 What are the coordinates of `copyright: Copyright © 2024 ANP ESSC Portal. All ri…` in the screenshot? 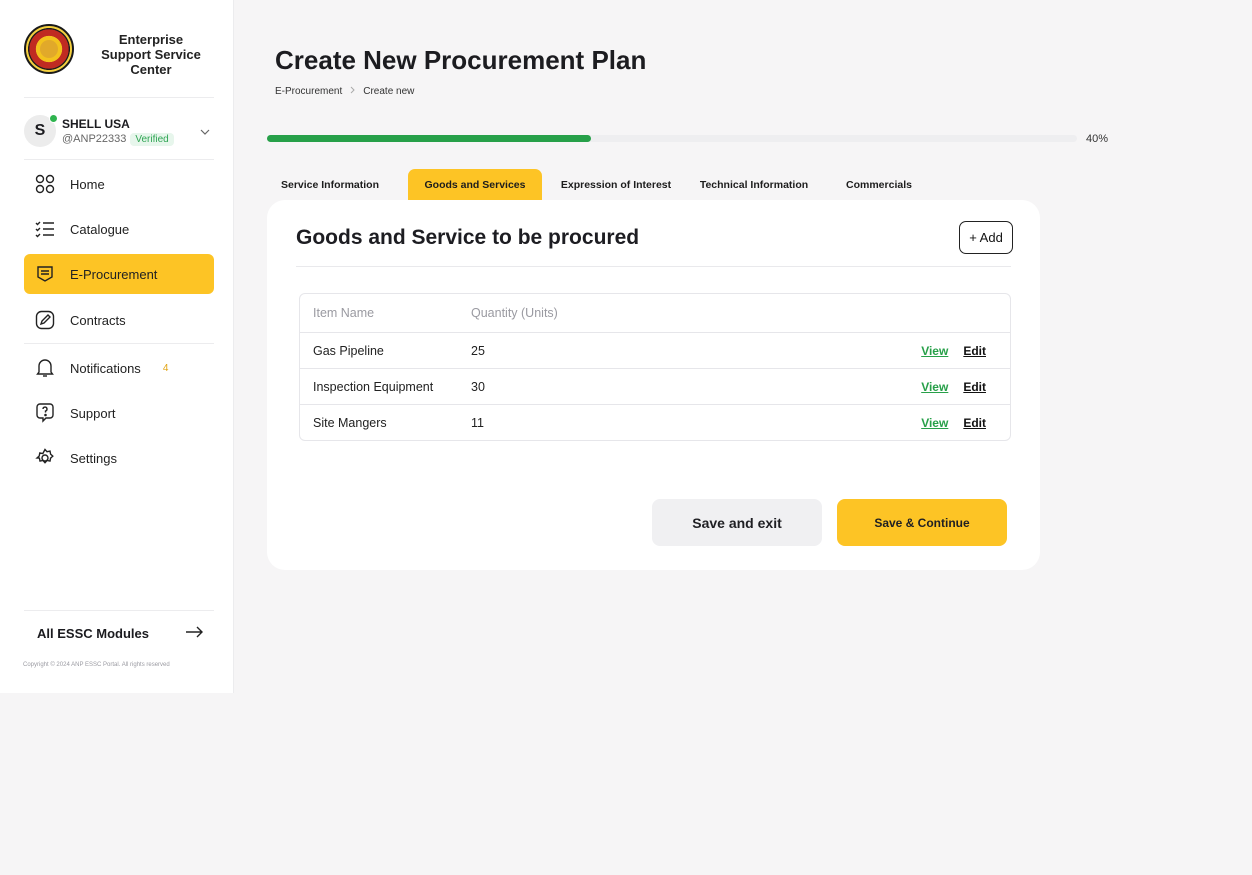 It's located at (96, 665).